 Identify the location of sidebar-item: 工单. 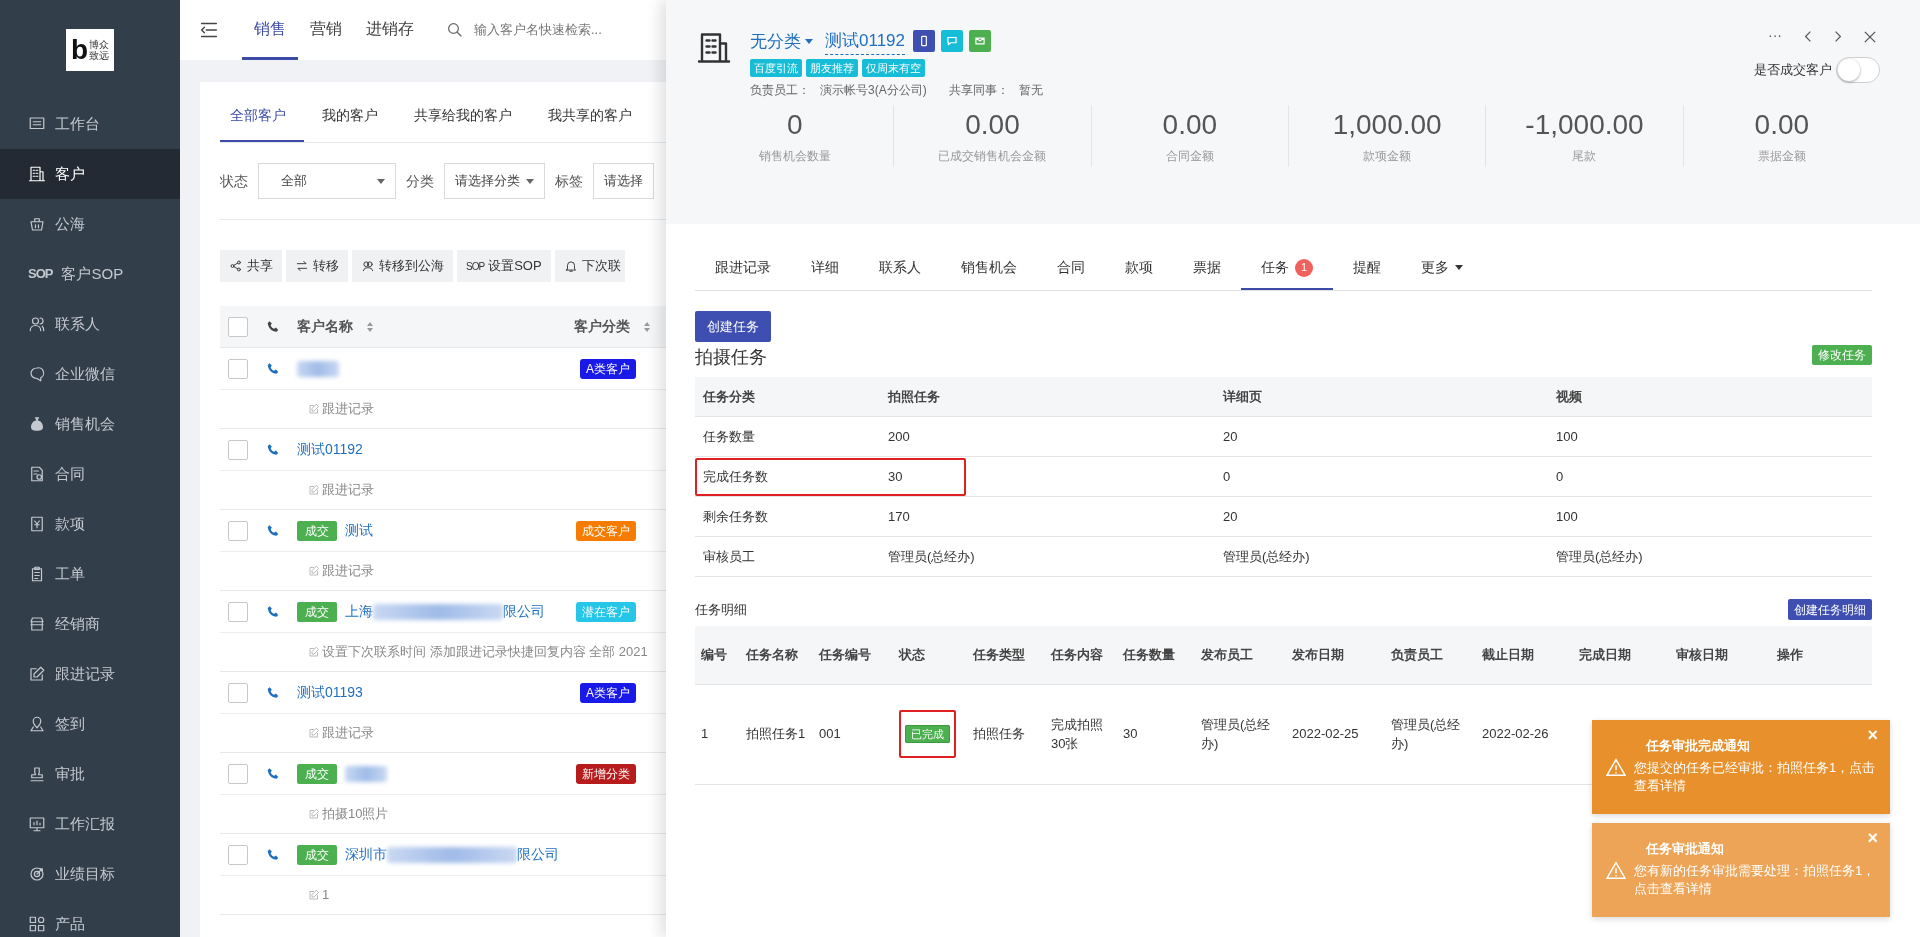
(90, 574).